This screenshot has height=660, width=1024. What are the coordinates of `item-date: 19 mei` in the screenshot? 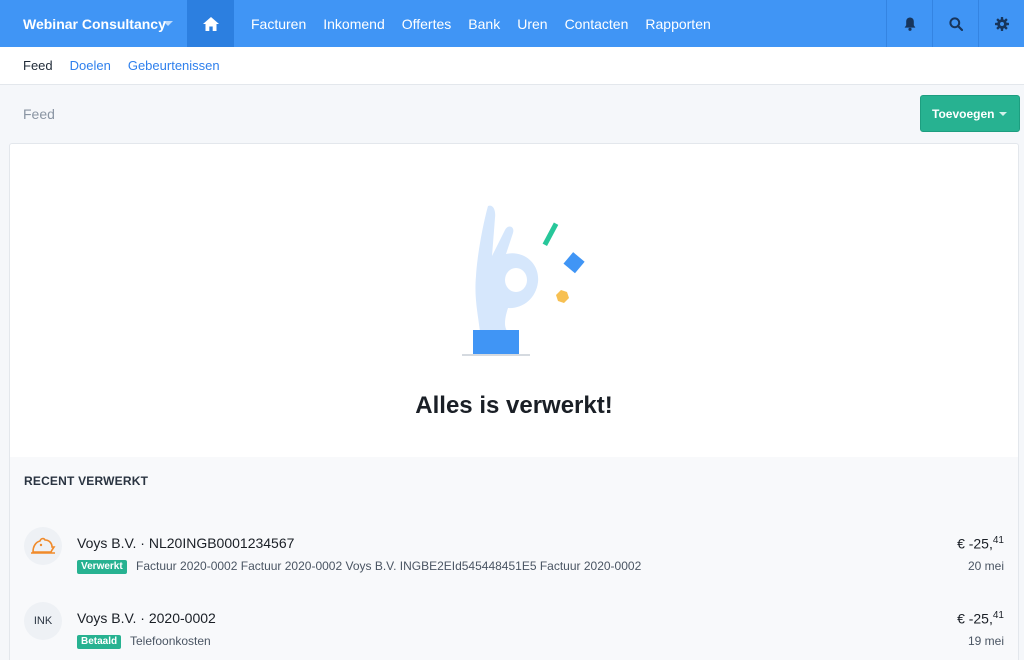 It's located at (985, 641).